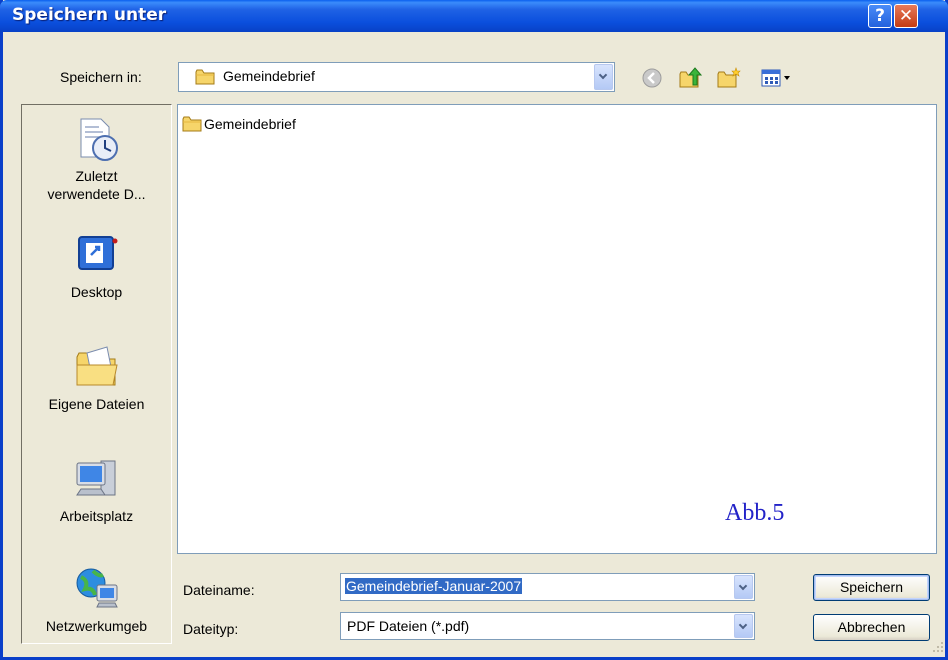 This screenshot has height=660, width=948. Describe the element at coordinates (97, 253) in the screenshot. I see `desktop-icon` at that location.